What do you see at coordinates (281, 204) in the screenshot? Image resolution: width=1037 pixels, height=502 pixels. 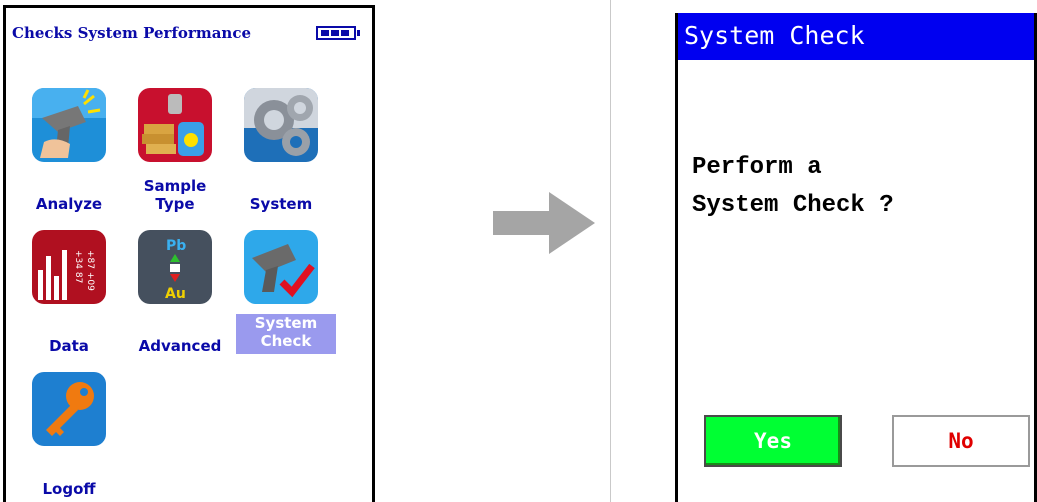 I see `app-label-system: System` at bounding box center [281, 204].